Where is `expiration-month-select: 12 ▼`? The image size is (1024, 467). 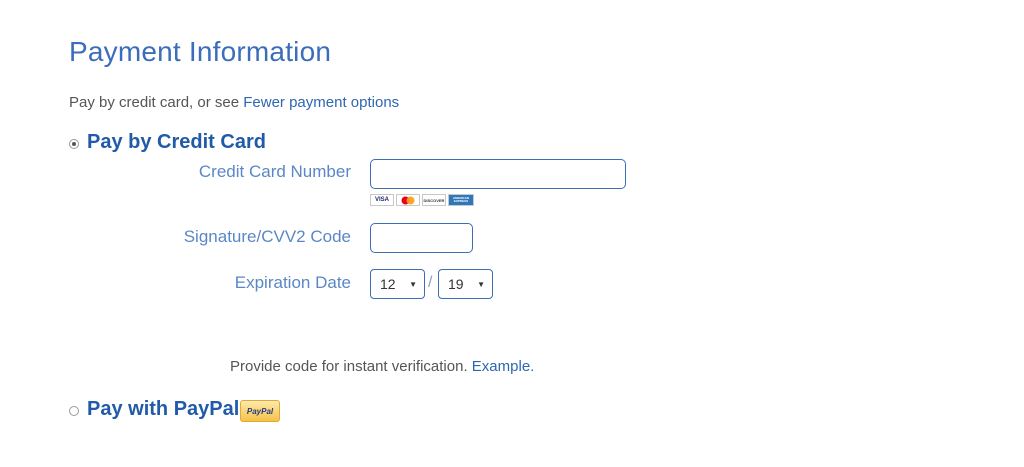
expiration-month-select: 12 ▼ is located at coordinates (397, 284).